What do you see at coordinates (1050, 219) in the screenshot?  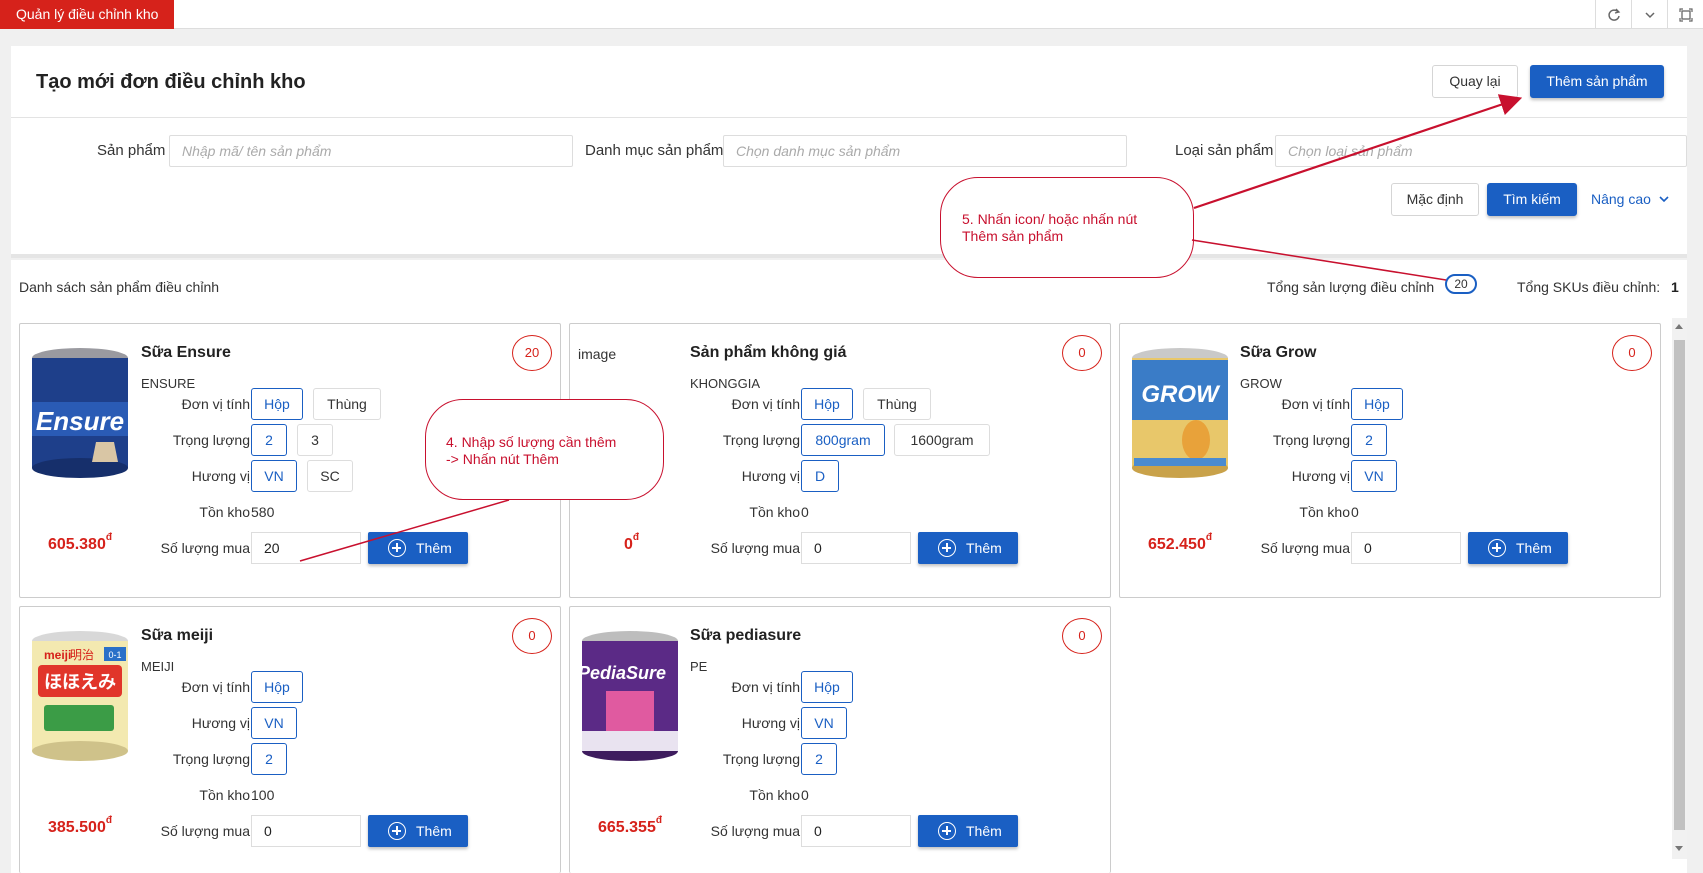 I see `annotation-step-5-line1: 5. Nhấn icon/ hoặc nhấn nút` at bounding box center [1050, 219].